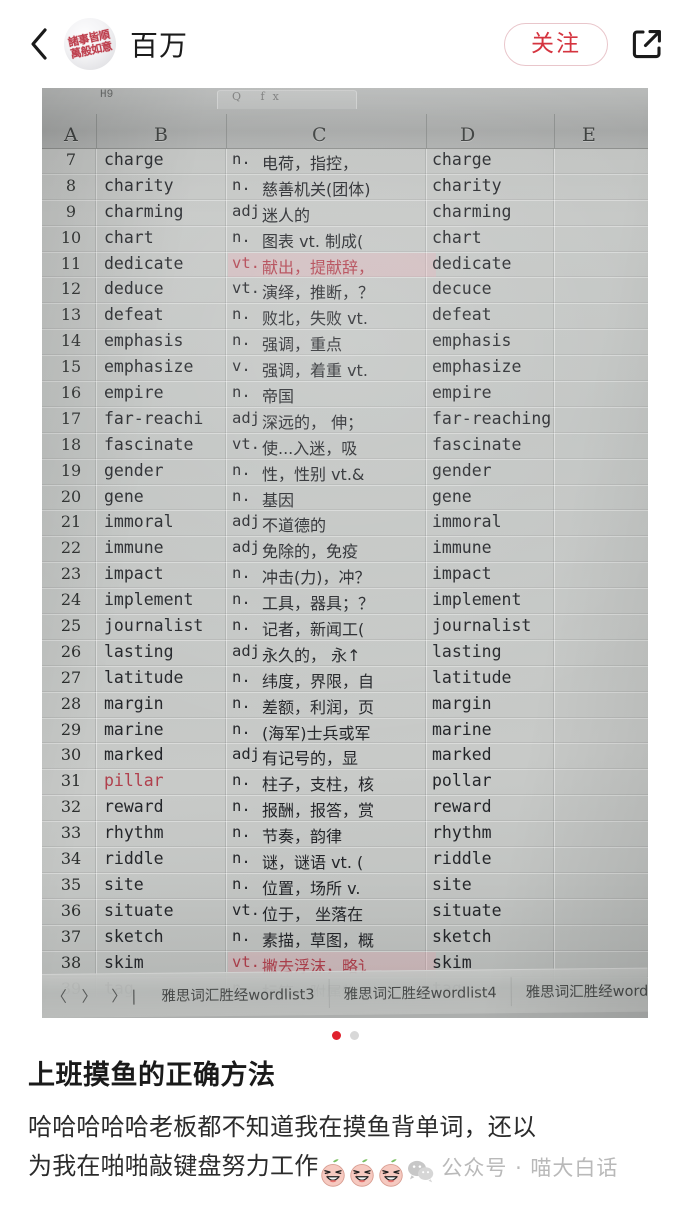  Describe the element at coordinates (534, 832) in the screenshot. I see `cell-d: rhythm` at that location.